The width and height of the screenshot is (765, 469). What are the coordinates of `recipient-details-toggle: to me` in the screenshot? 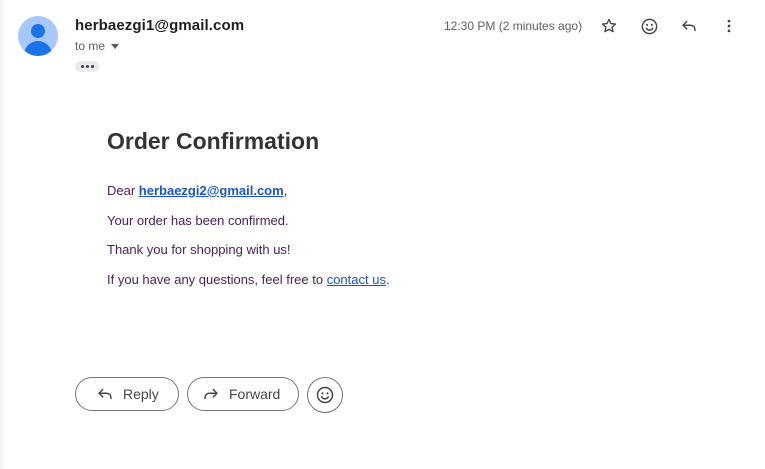 It's located at (97, 46).